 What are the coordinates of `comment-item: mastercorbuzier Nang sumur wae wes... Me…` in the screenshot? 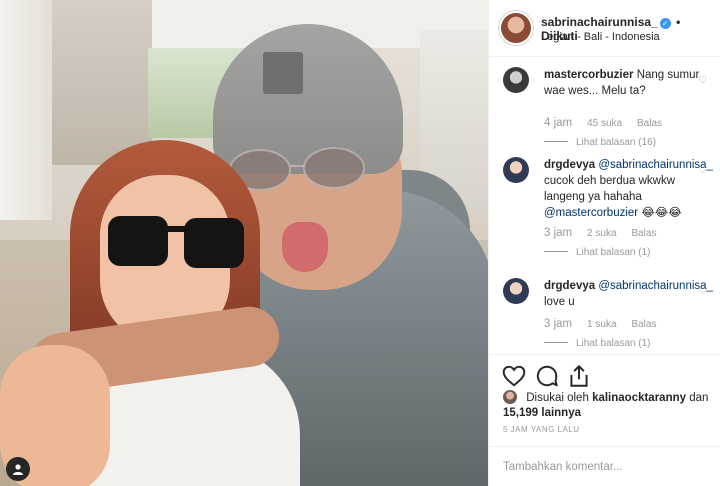 It's located at (604, 107).